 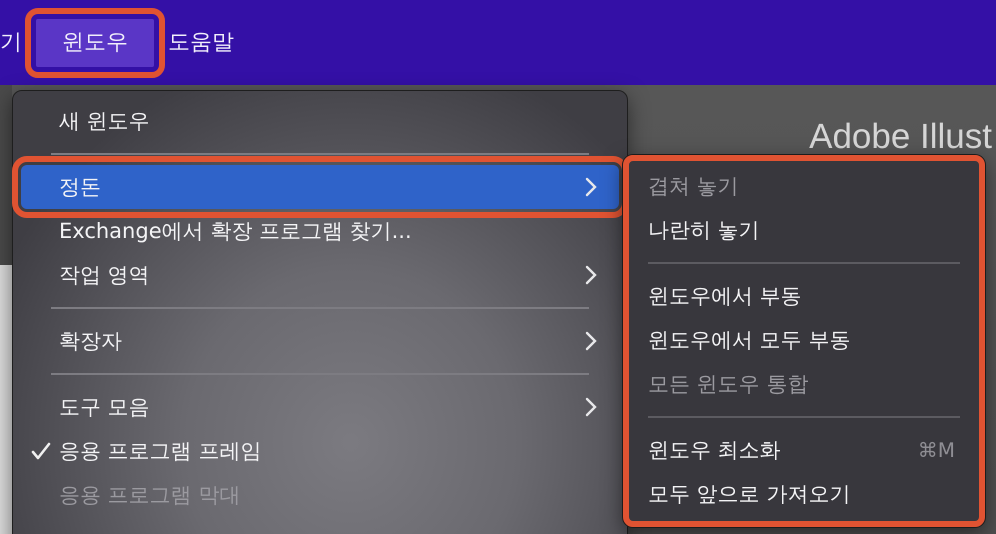 What do you see at coordinates (900, 137) in the screenshot?
I see `app-title: Adobe Illust` at bounding box center [900, 137].